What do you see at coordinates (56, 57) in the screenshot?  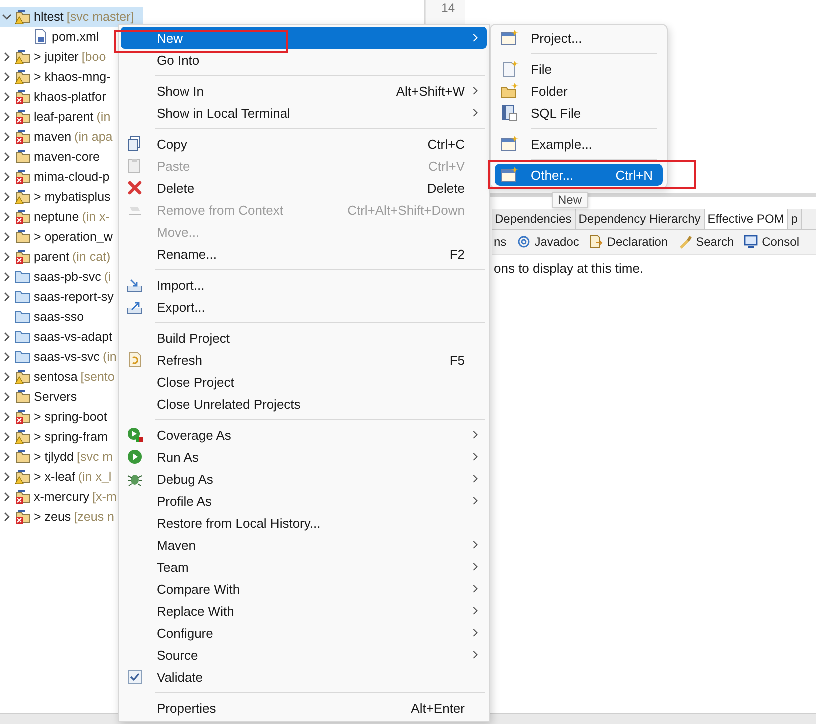 I see `tree-item-label: > jupiter` at bounding box center [56, 57].